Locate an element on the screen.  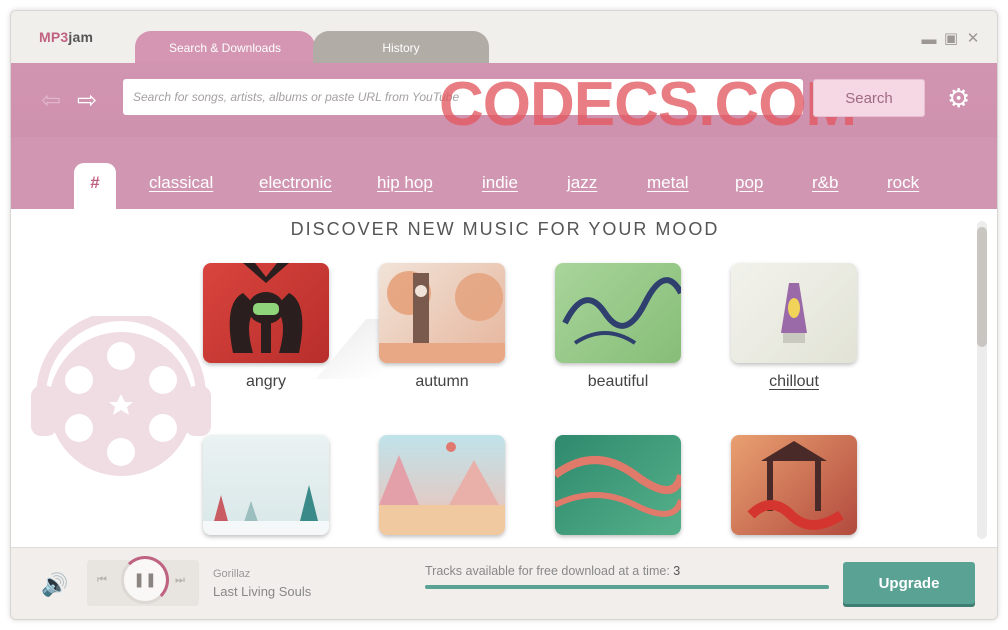
download-limit-fill is located at coordinates (627, 587).